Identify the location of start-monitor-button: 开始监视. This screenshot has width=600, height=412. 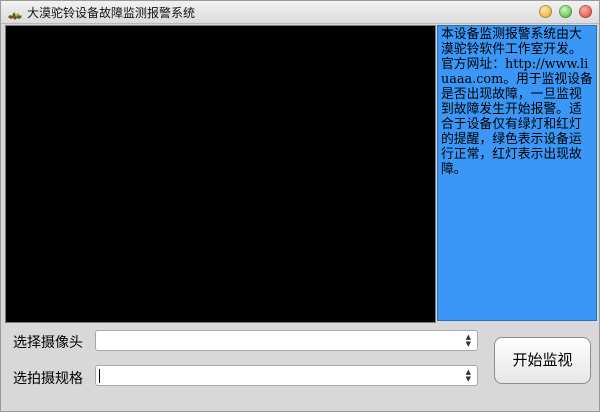
(542, 360).